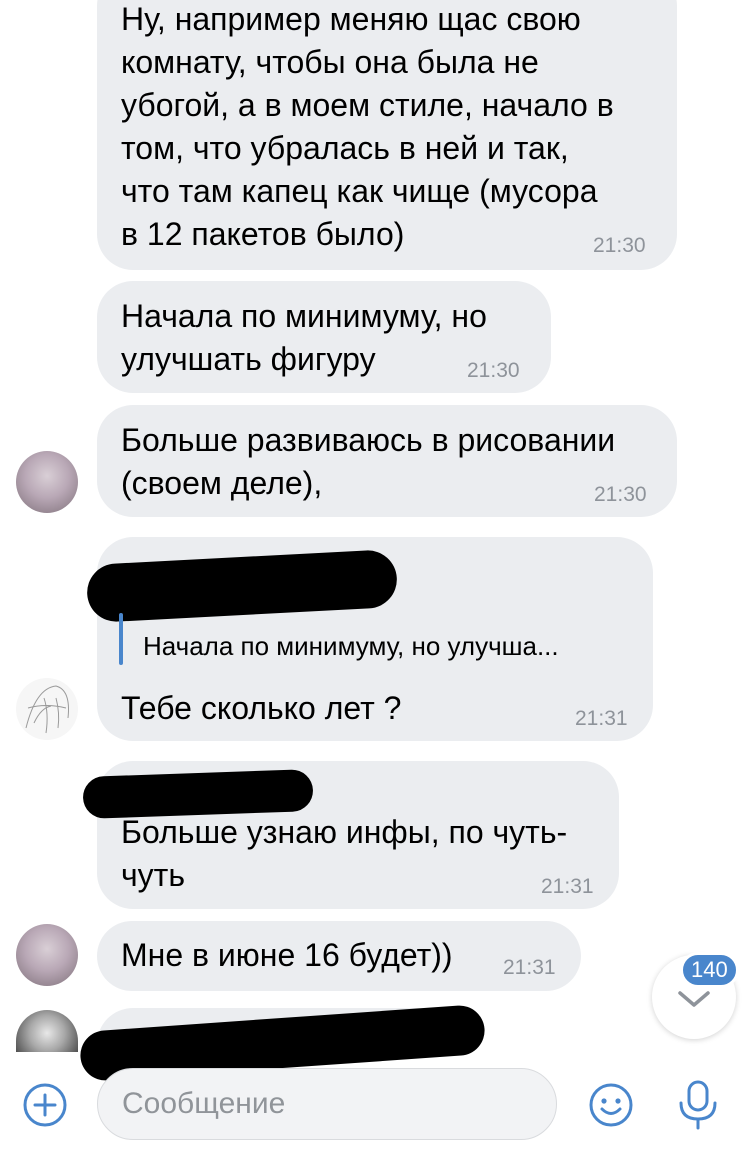  I want to click on voice-message-button, so click(698, 1105).